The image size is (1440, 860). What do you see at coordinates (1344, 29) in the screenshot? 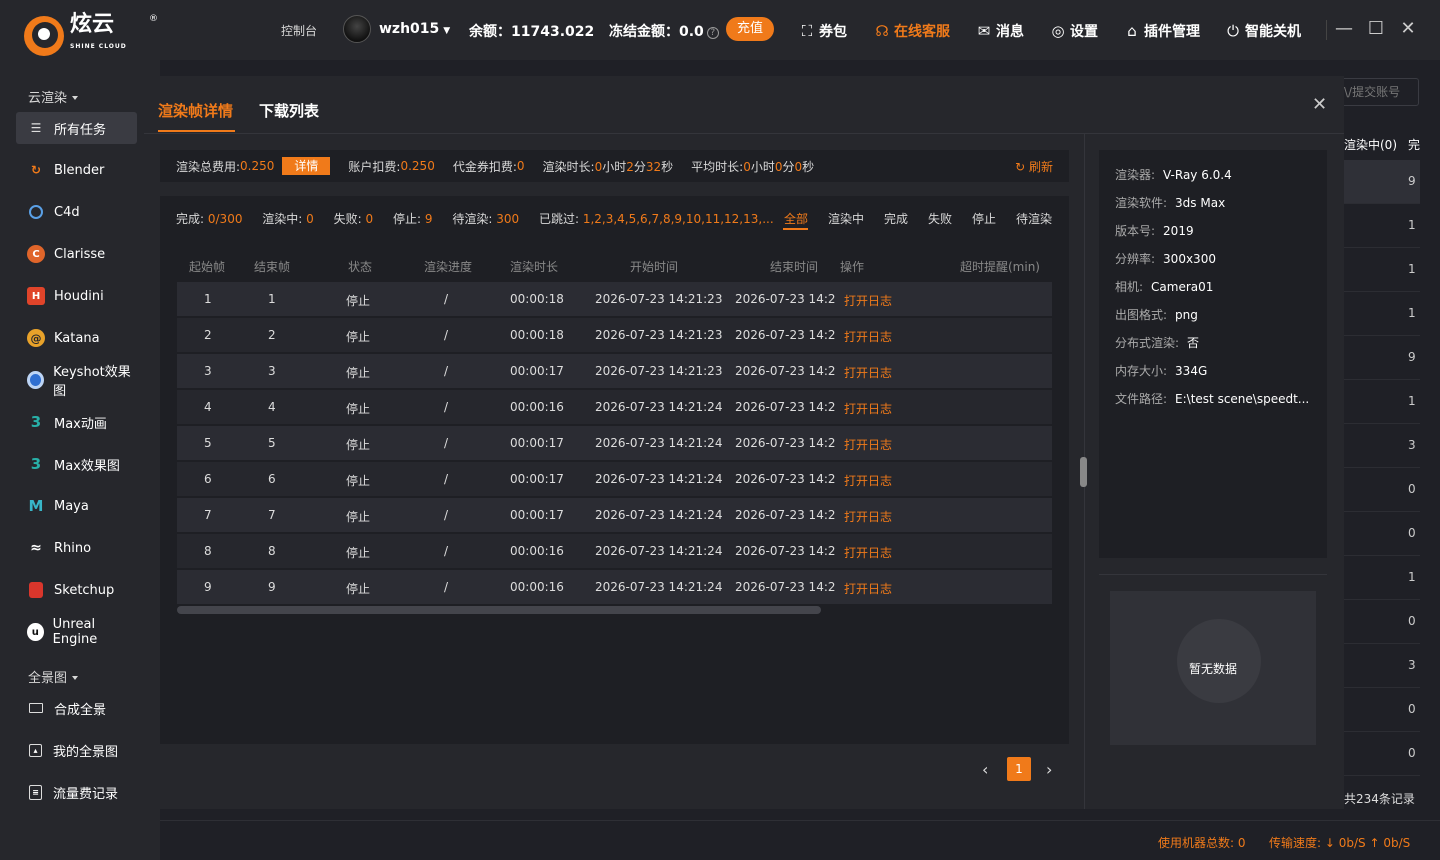
I see `minimize-icon: —` at bounding box center [1344, 29].